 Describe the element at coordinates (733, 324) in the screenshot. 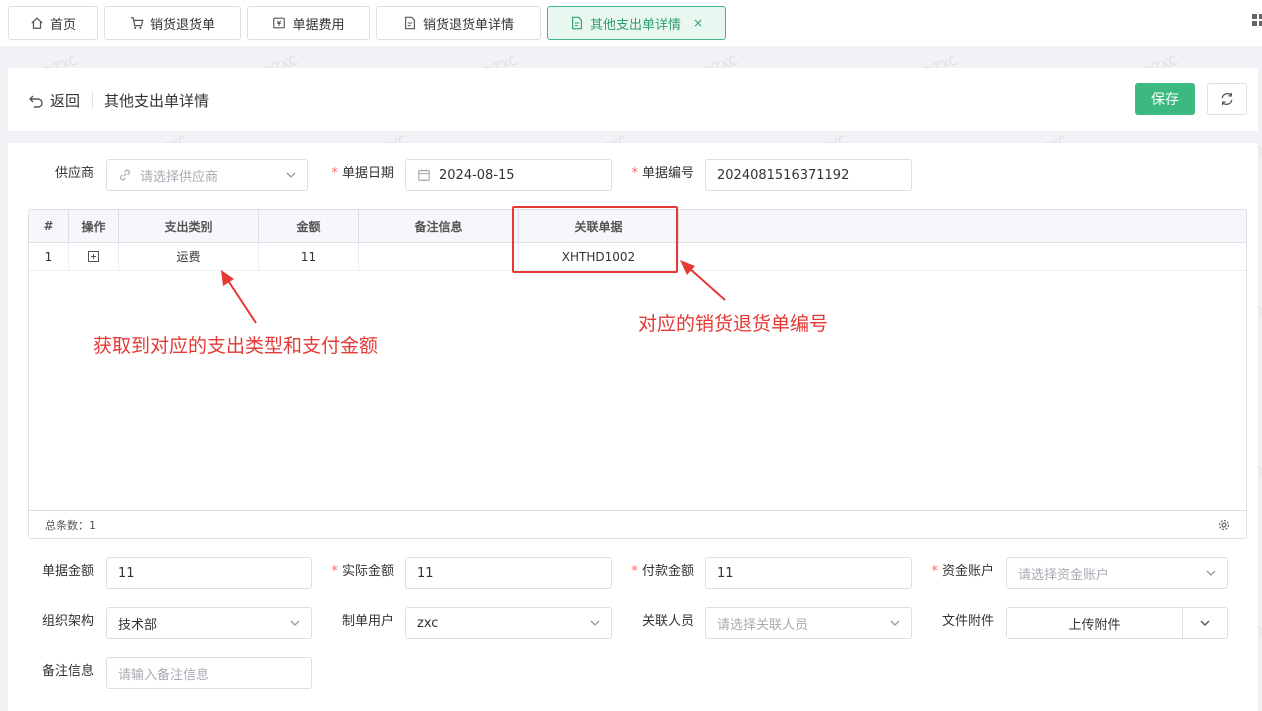

I see `annotation-right: 对应的销货退货单编号` at that location.